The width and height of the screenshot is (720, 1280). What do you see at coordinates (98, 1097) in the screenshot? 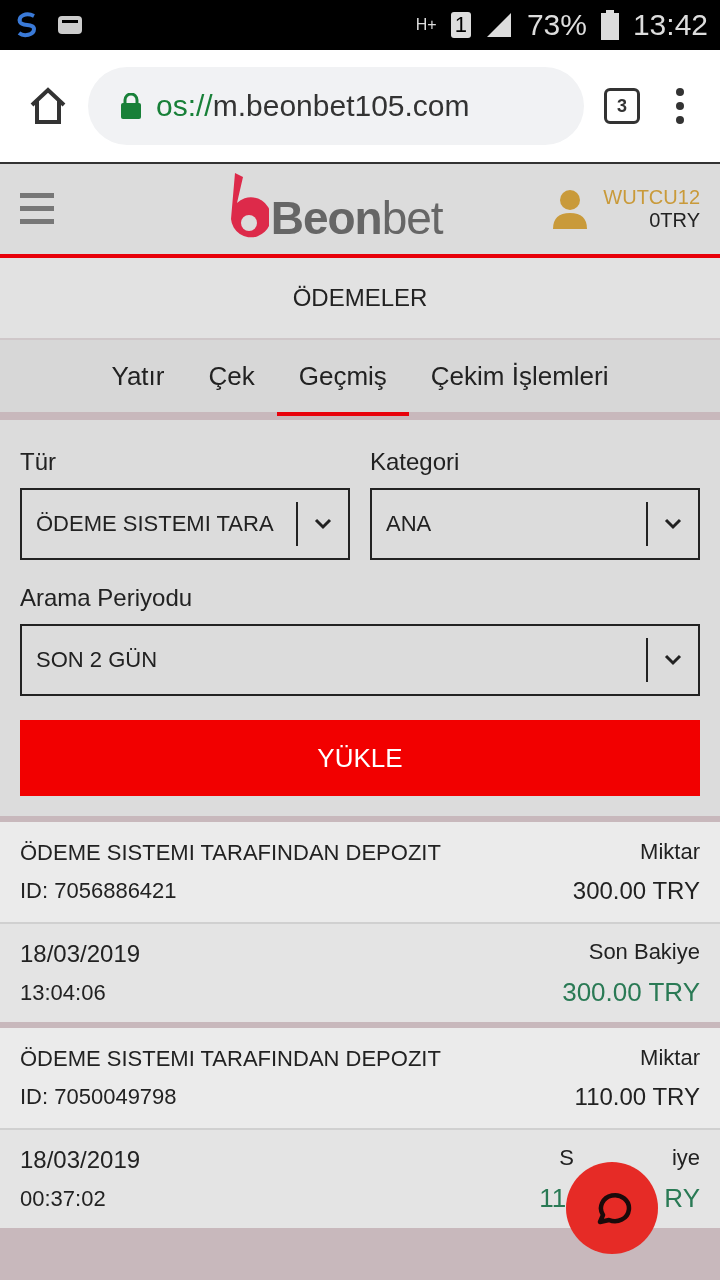
I see `transaction-id: ID: 7050049798` at bounding box center [98, 1097].